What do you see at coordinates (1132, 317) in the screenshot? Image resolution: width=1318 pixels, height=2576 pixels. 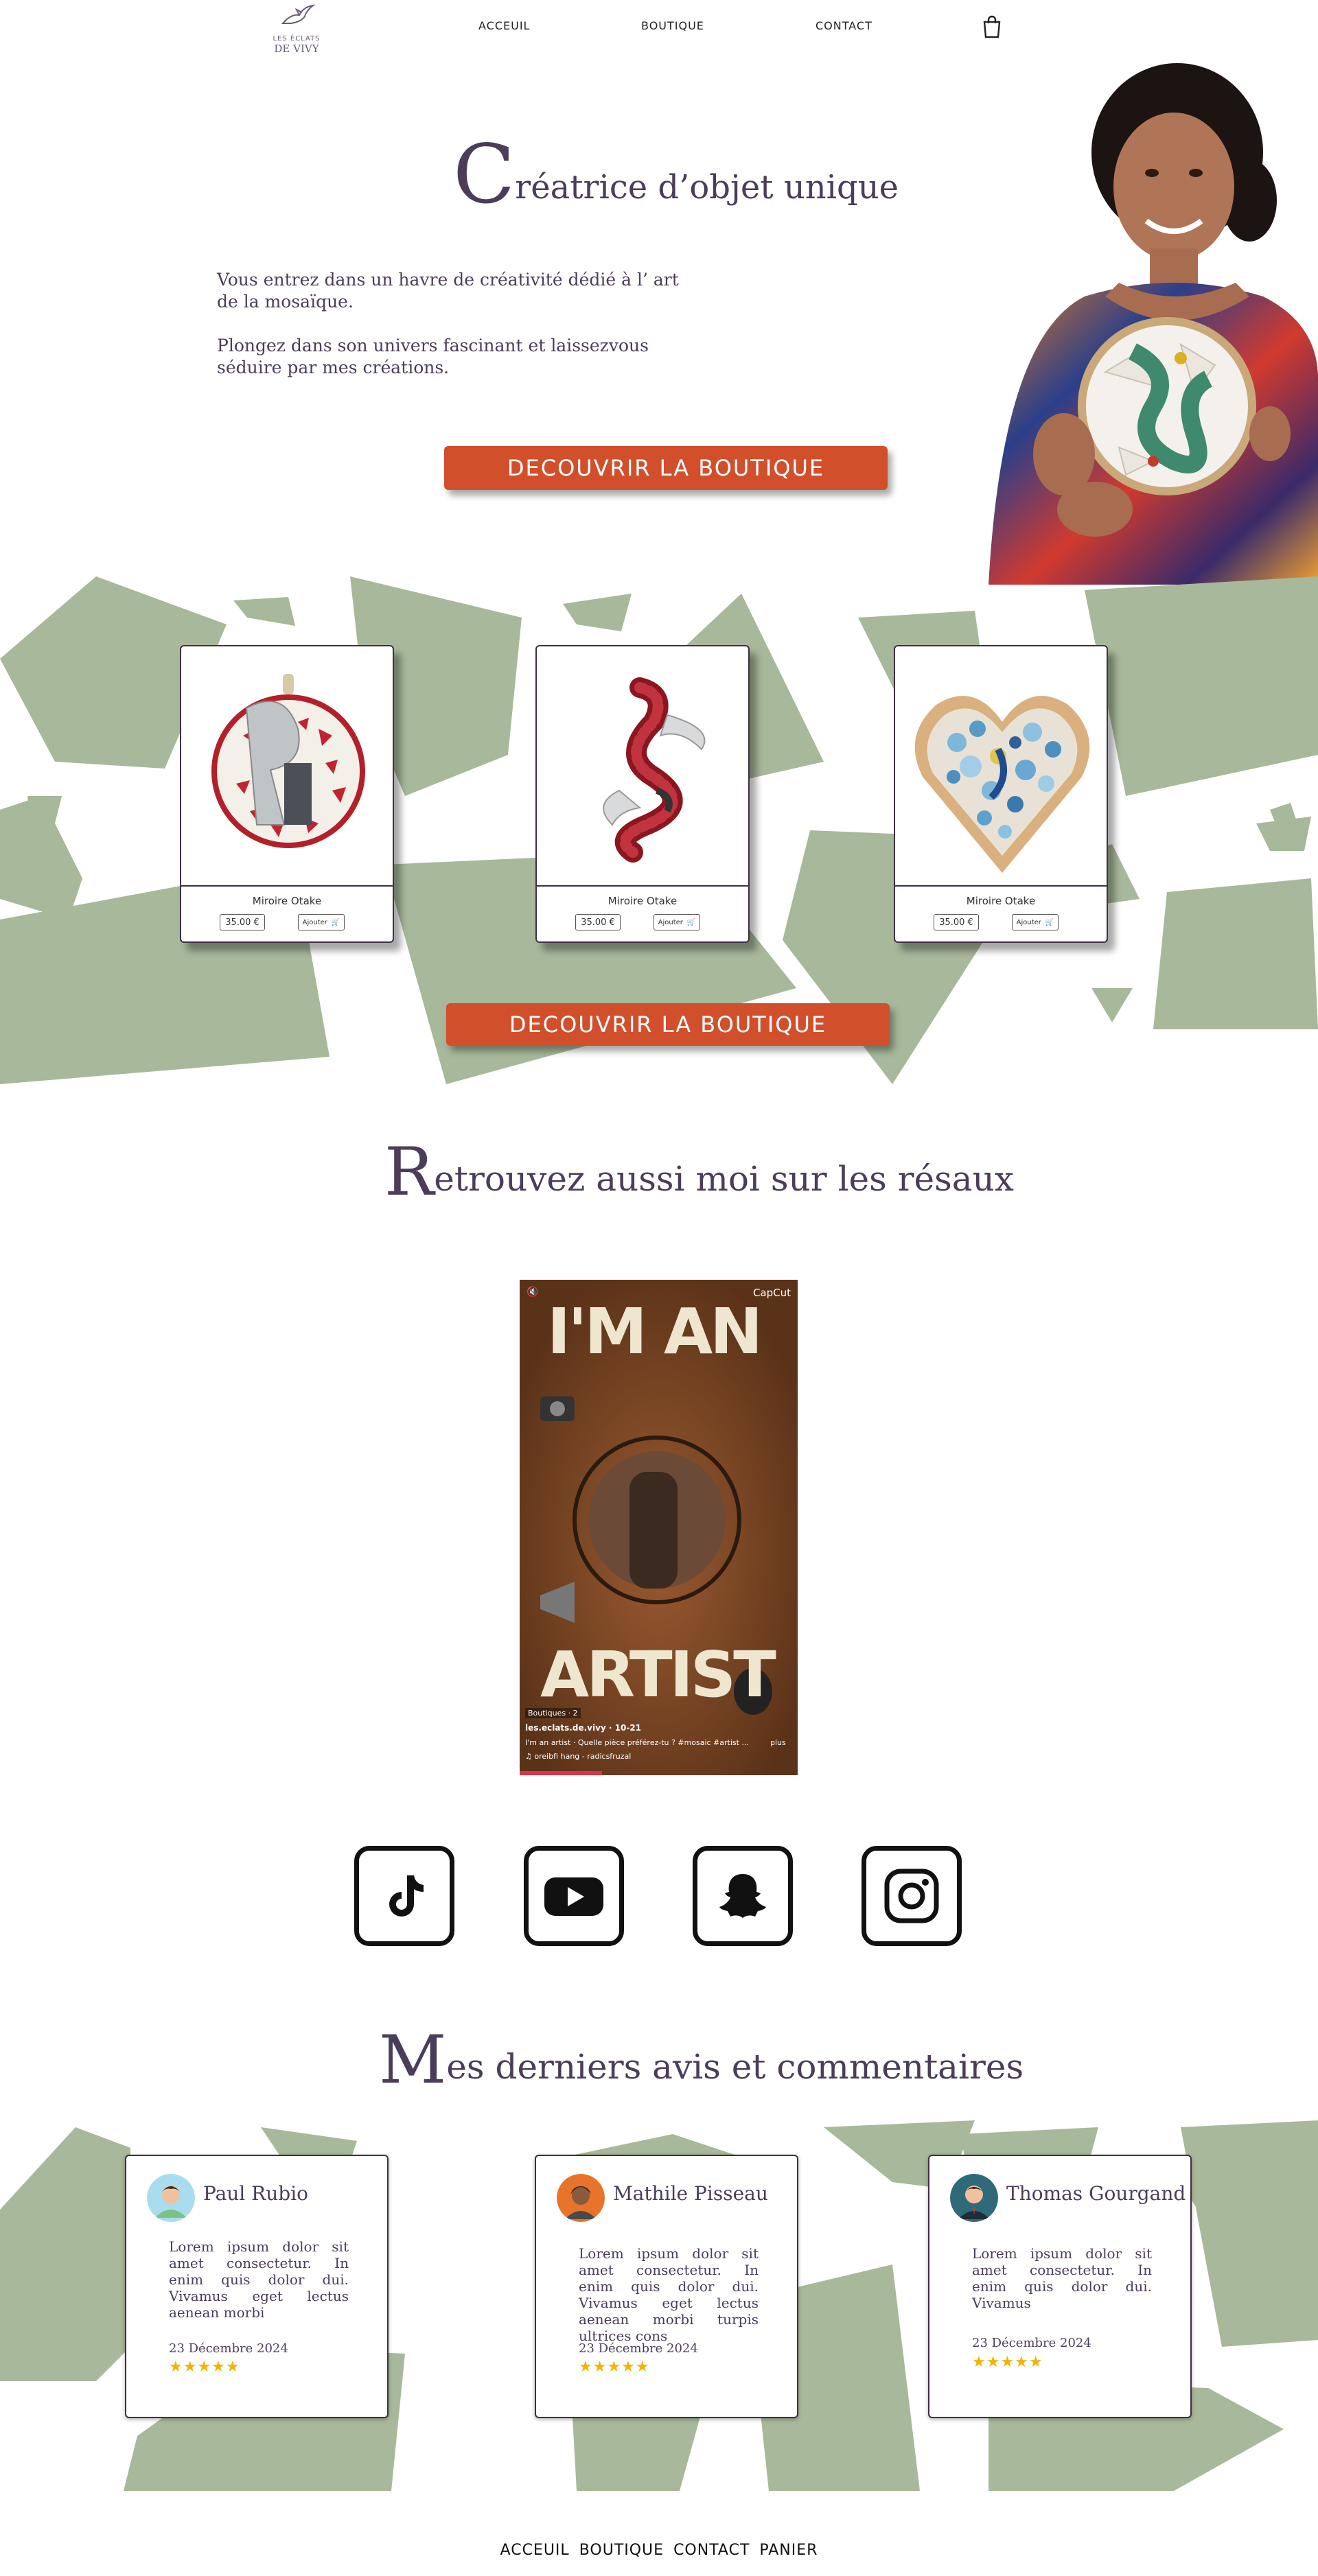 I see `artist-photo` at bounding box center [1132, 317].